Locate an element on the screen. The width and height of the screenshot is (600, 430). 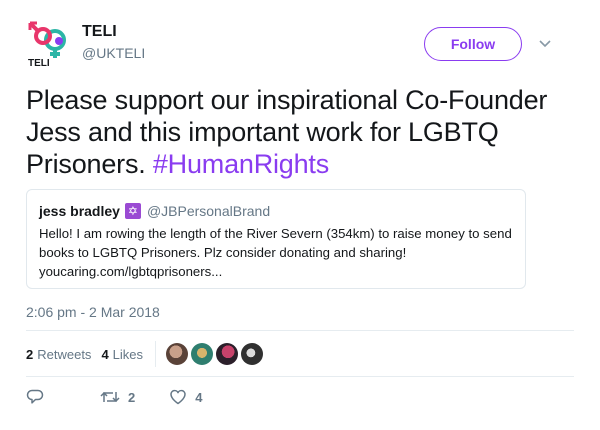
quoted-author-name: jess bradley is located at coordinates (79, 211).